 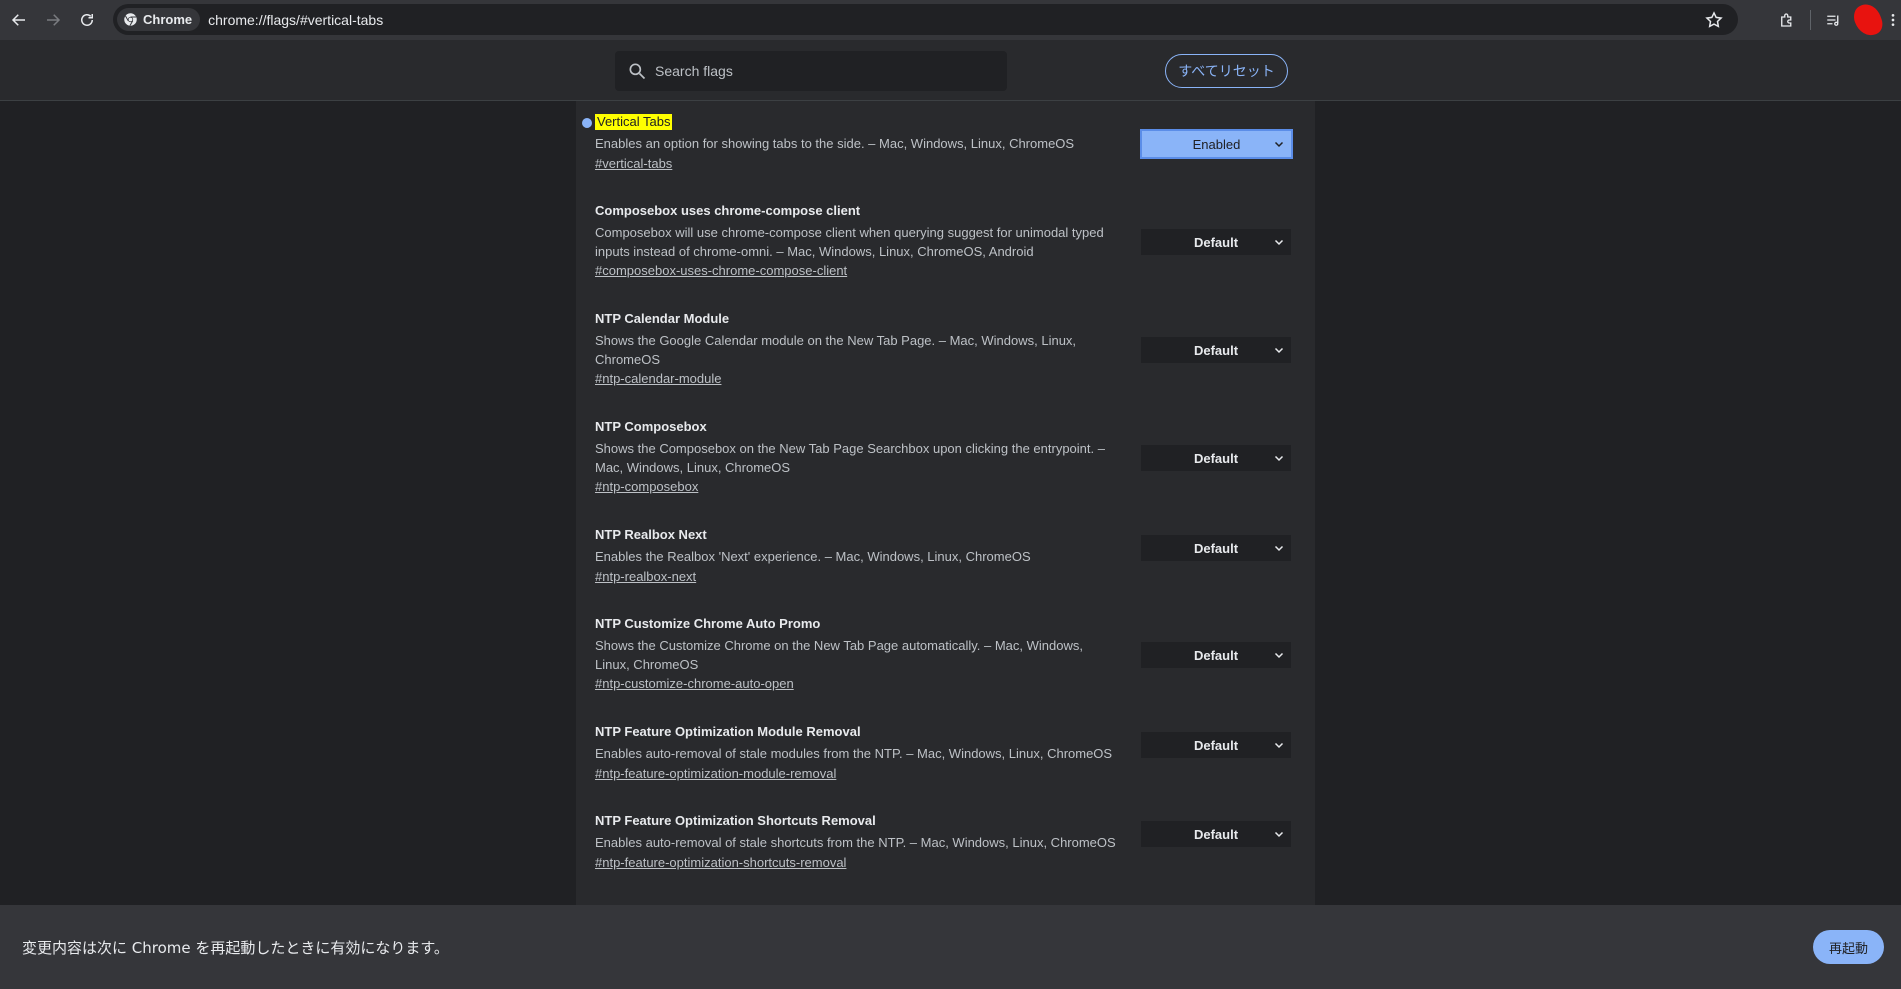 I want to click on search-icon, so click(x=637, y=71).